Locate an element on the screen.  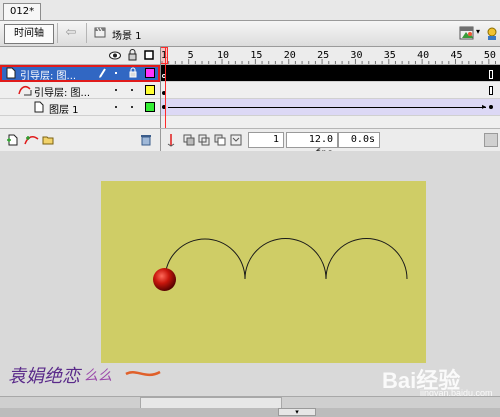
ruler-frame-35: 35 is located at coordinates (389, 55).